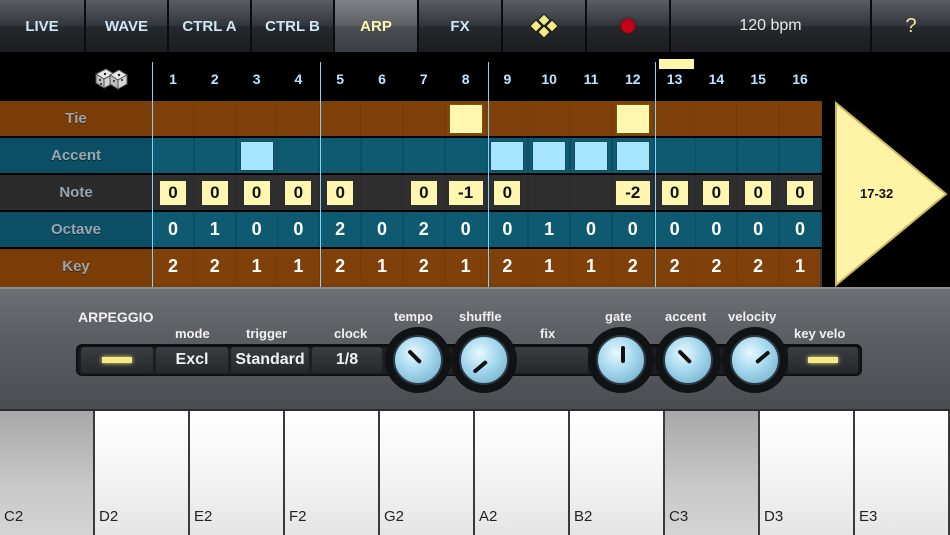 This screenshot has height=535, width=950. I want to click on piano-key: E3, so click(902, 473).